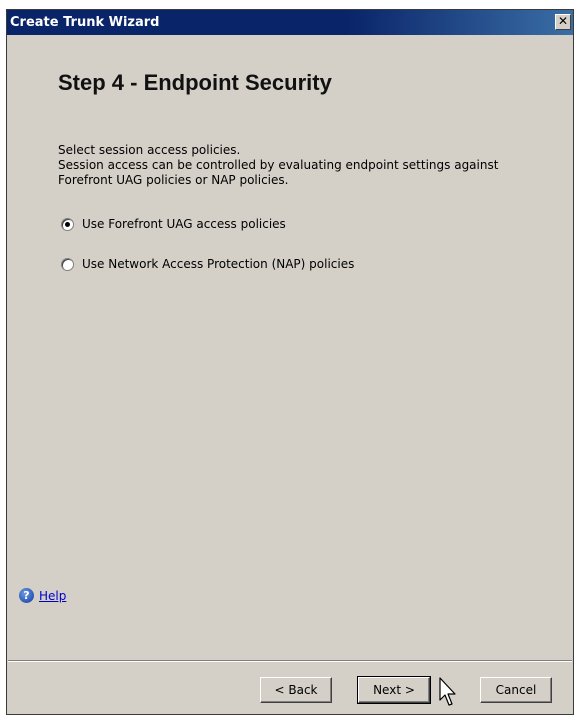 This screenshot has width=576, height=717. Describe the element at coordinates (296, 690) in the screenshot. I see `back-button: < Back` at that location.